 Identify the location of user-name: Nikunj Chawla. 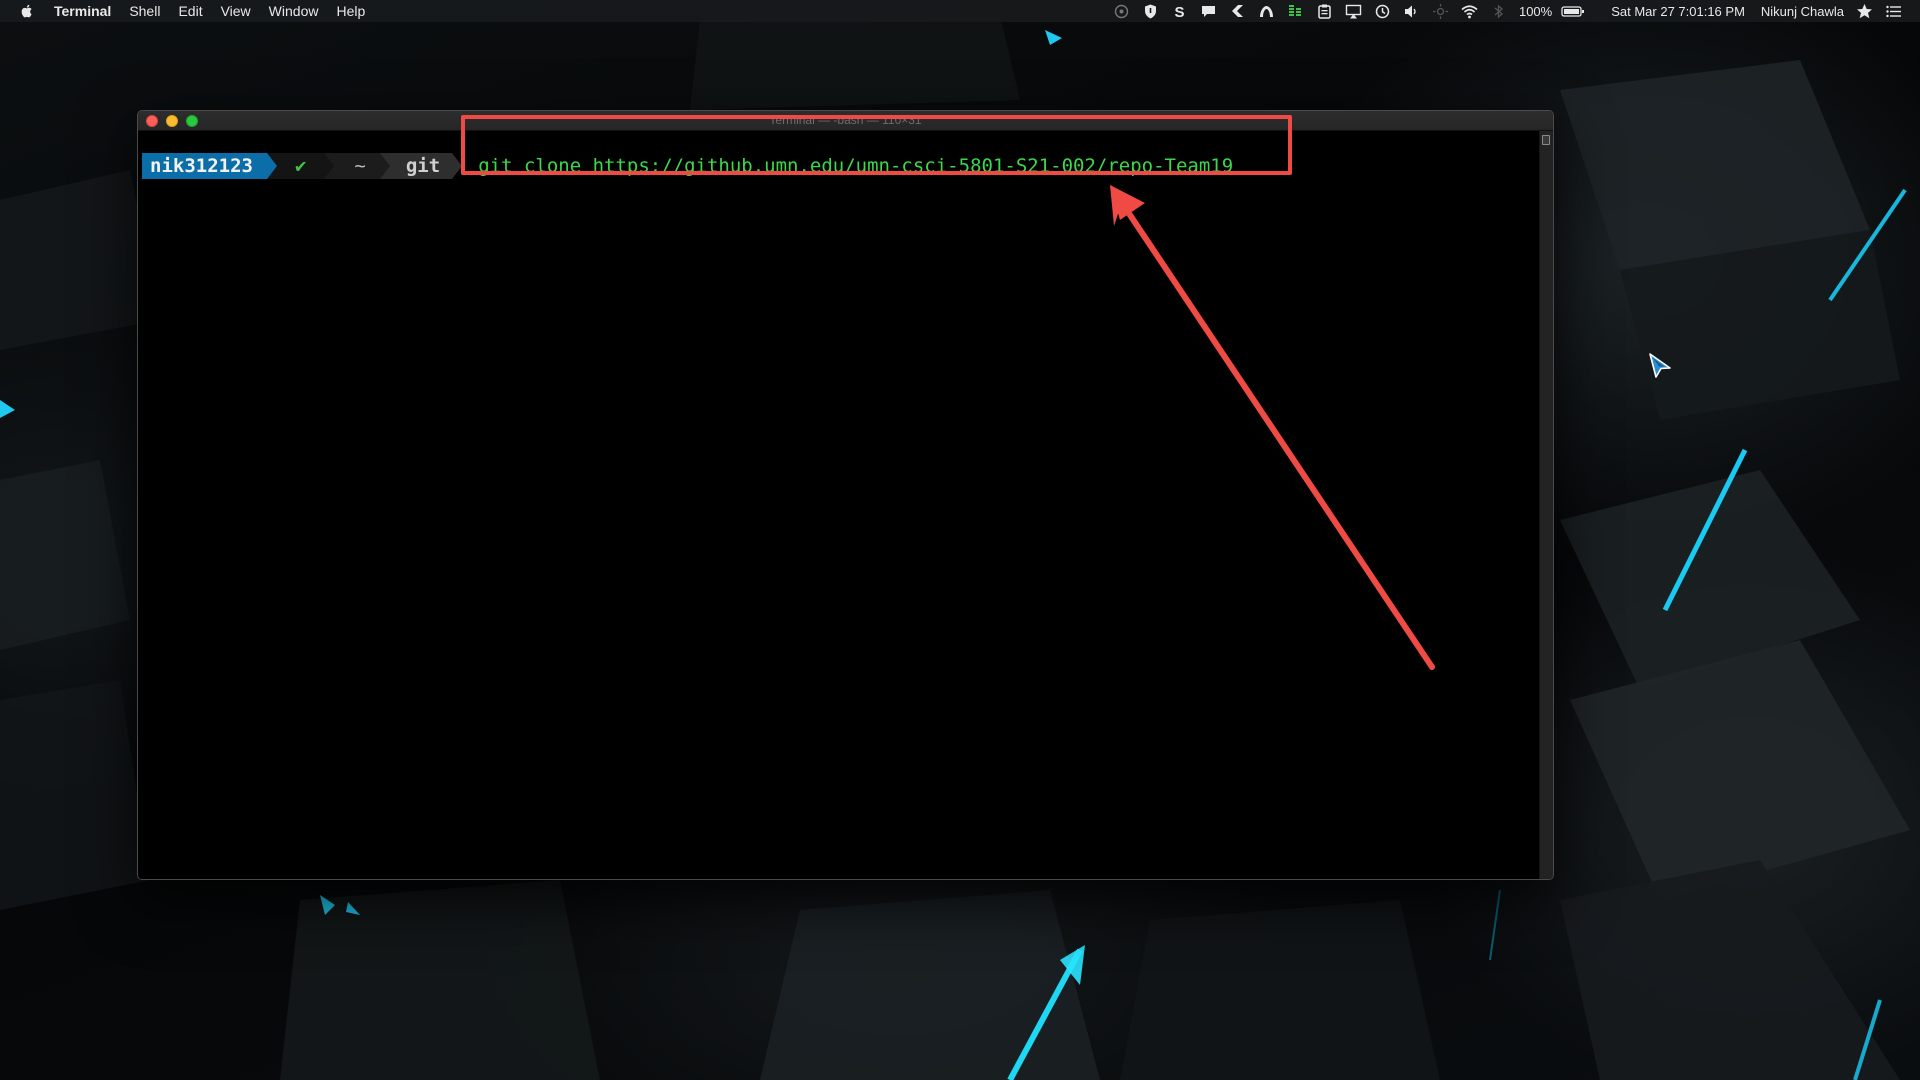
(1802, 11).